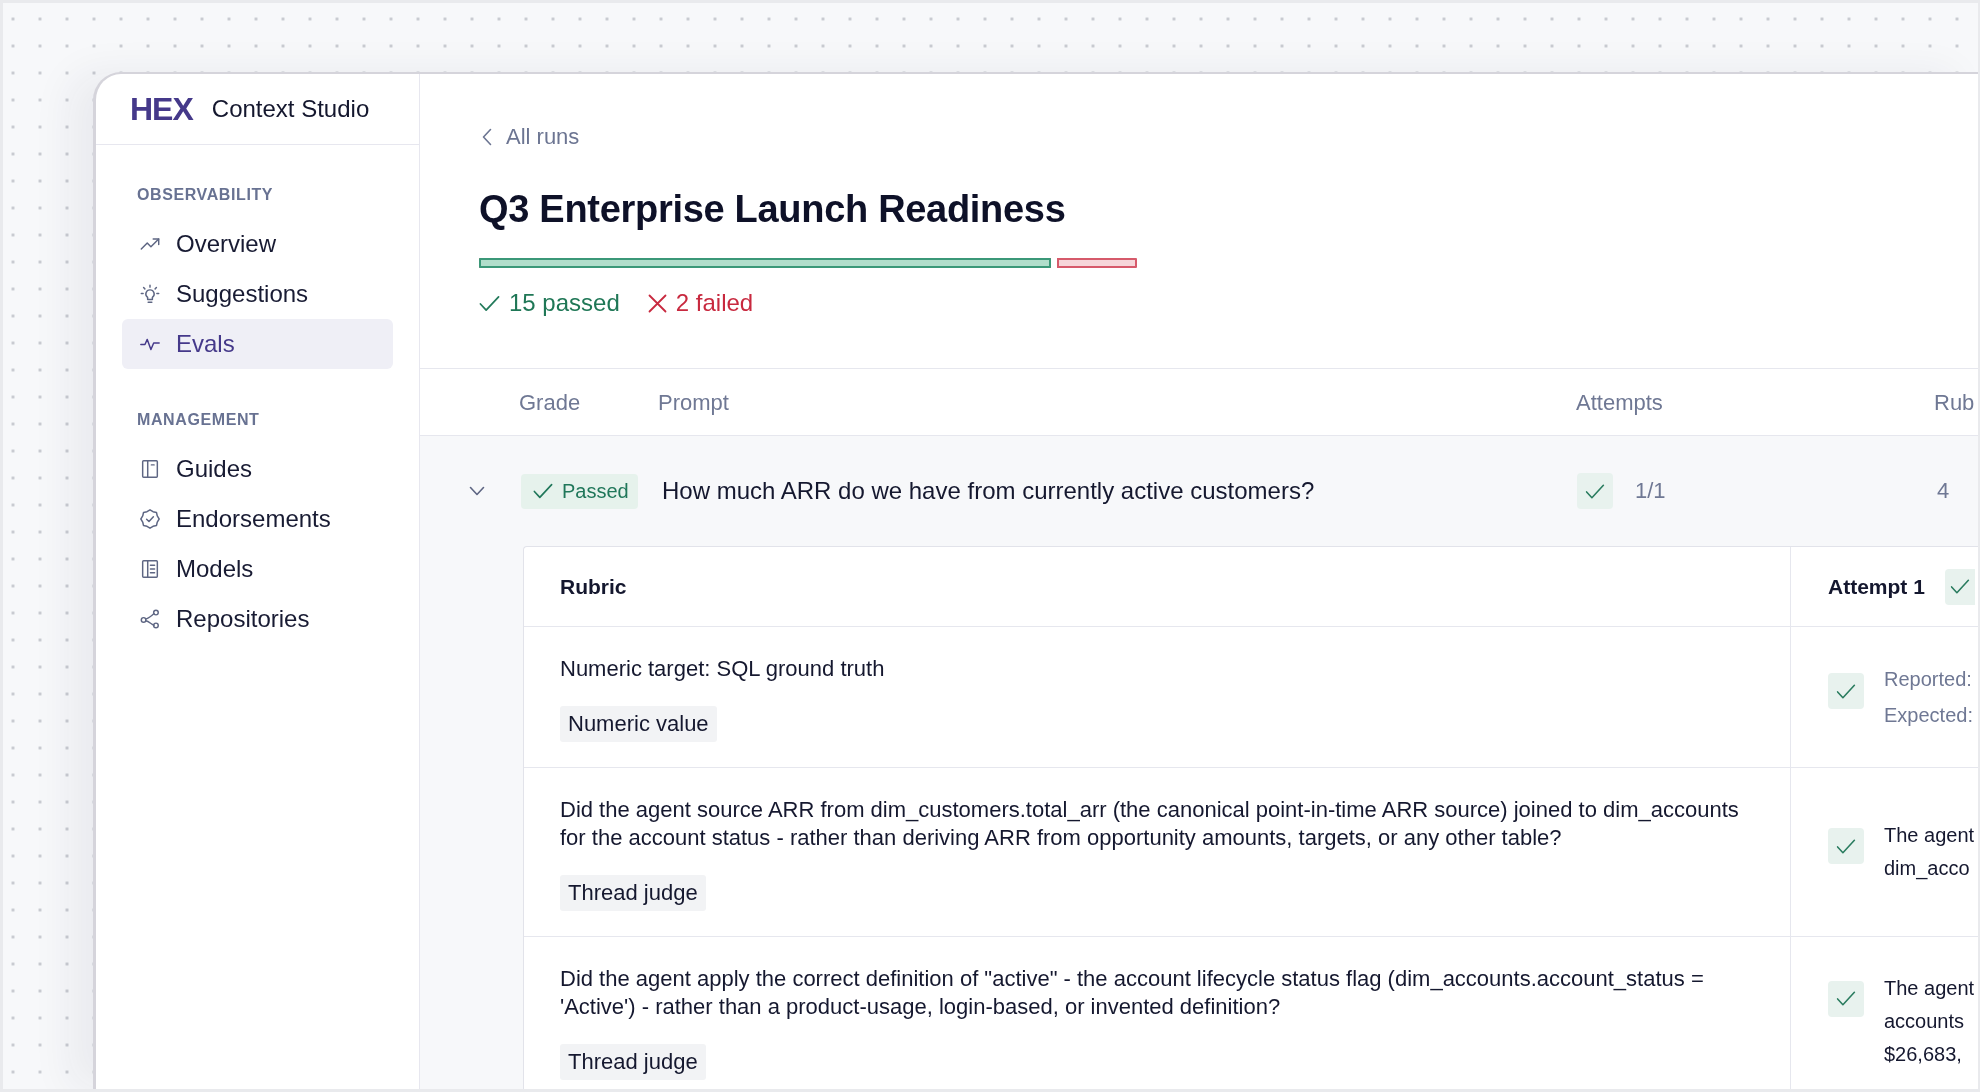 This screenshot has height=1092, width=1980. I want to click on chevron-left-icon, so click(487, 137).